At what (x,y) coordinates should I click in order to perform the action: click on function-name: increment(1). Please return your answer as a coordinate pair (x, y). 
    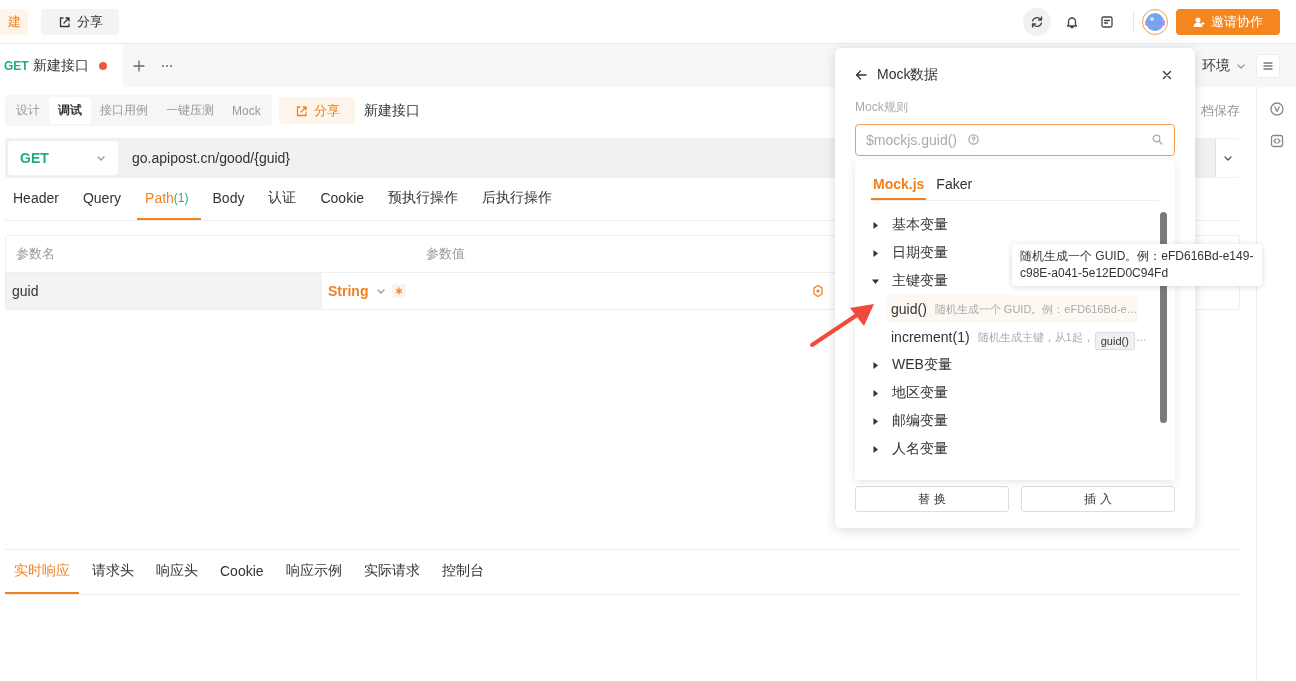
    Looking at the image, I should click on (930, 337).